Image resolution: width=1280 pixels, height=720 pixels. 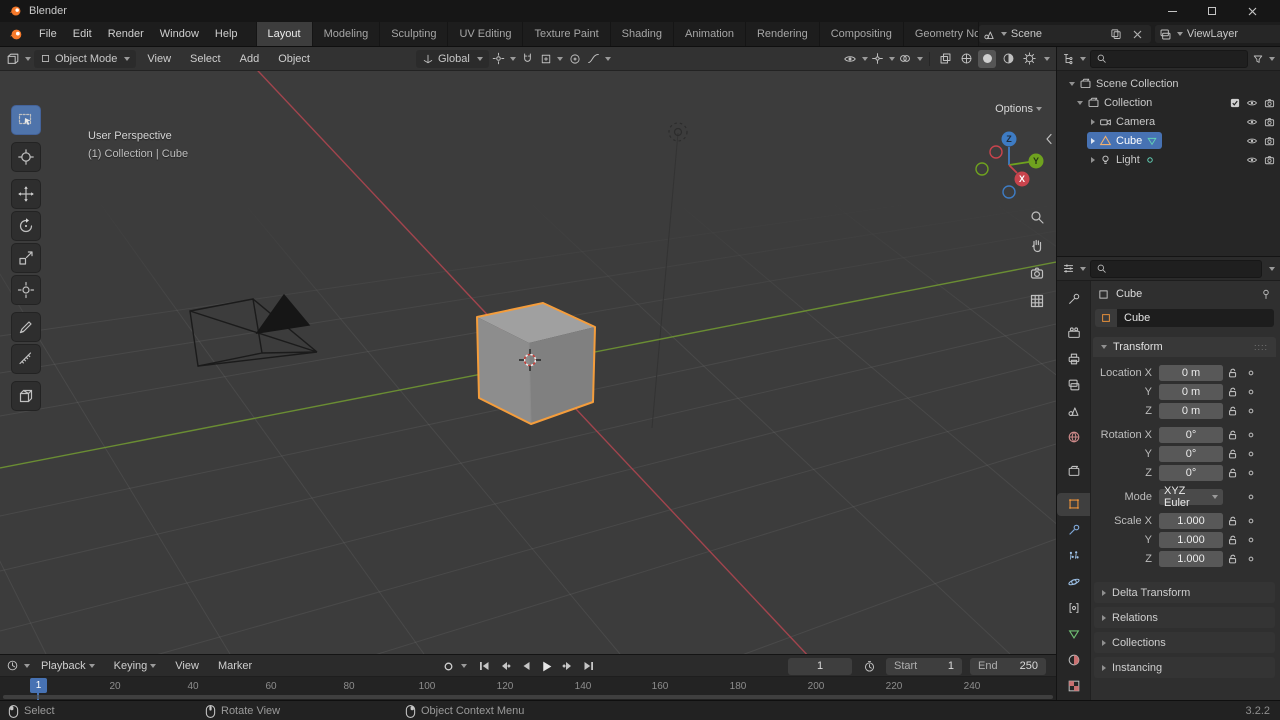 I want to click on shading-rendered-button, so click(x=1029, y=59).